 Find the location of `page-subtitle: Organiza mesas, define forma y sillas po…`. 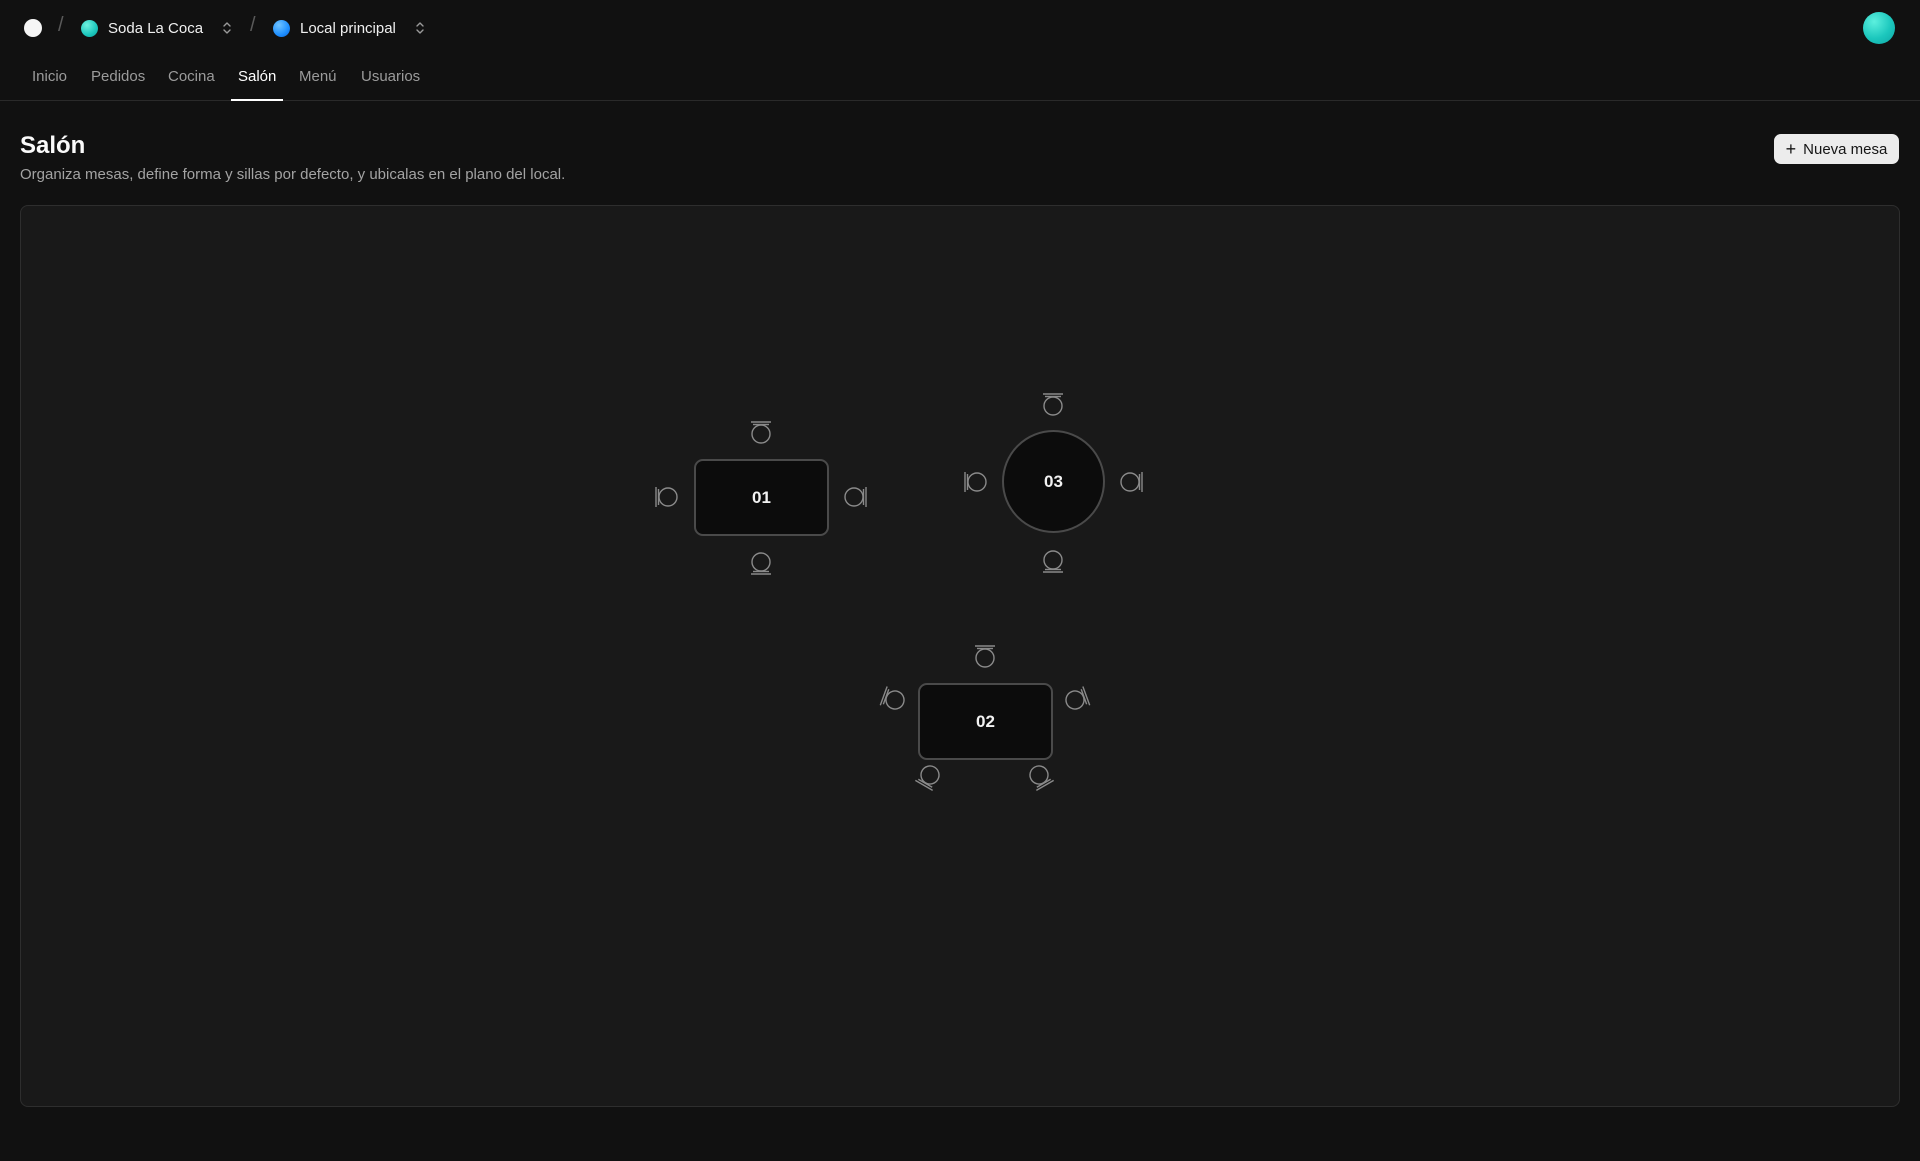

page-subtitle: Organiza mesas, define forma y sillas po… is located at coordinates (293, 174).